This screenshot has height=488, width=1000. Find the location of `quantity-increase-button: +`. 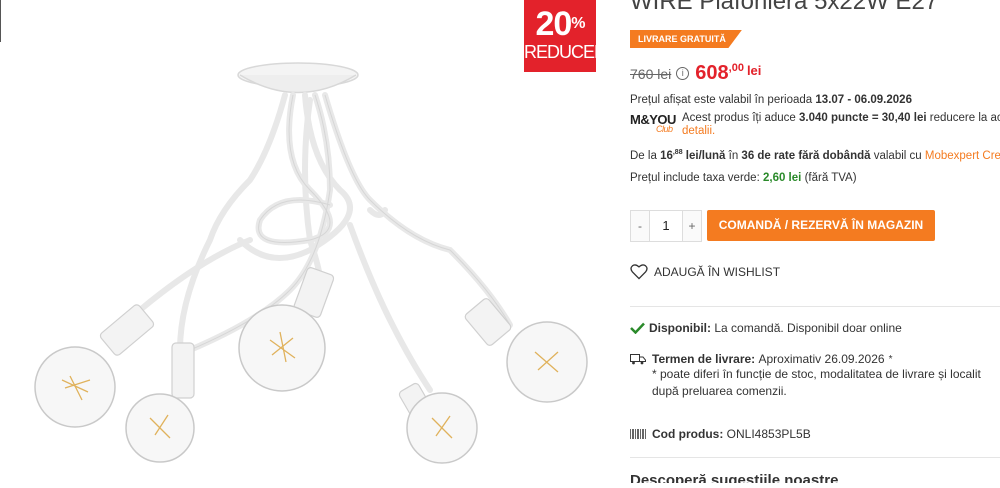

quantity-increase-button: + is located at coordinates (692, 226).